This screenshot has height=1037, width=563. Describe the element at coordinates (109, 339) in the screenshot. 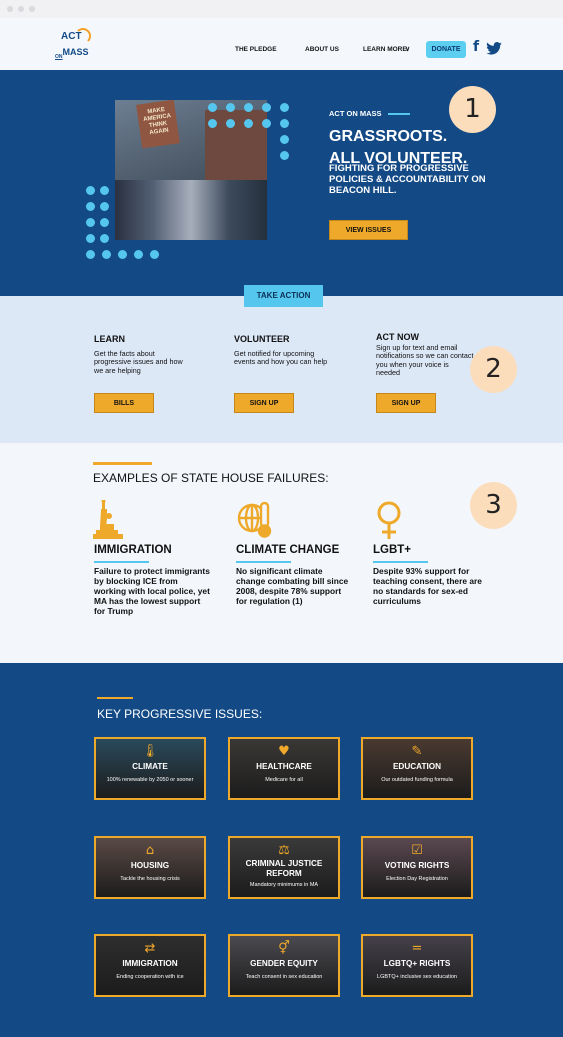

I see `learn-title: LEARN` at that location.